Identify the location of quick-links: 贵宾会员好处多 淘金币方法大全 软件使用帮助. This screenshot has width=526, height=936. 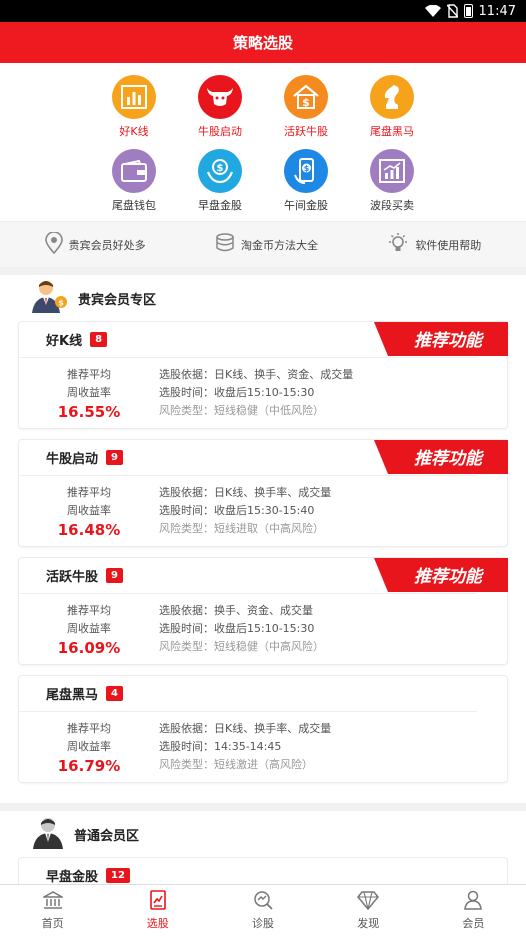
(263, 244).